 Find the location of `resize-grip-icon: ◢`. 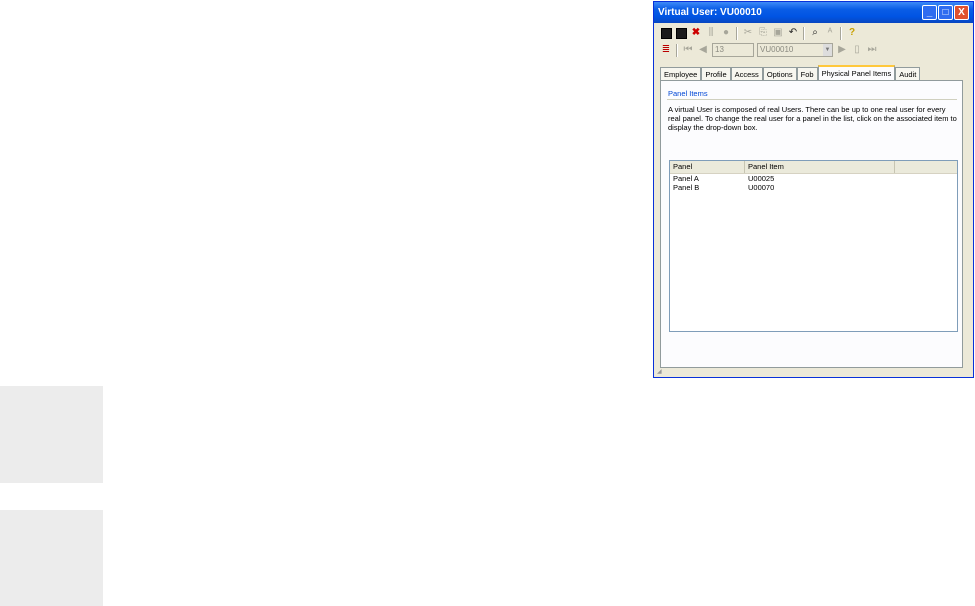

resize-grip-icon: ◢ is located at coordinates (659, 371).